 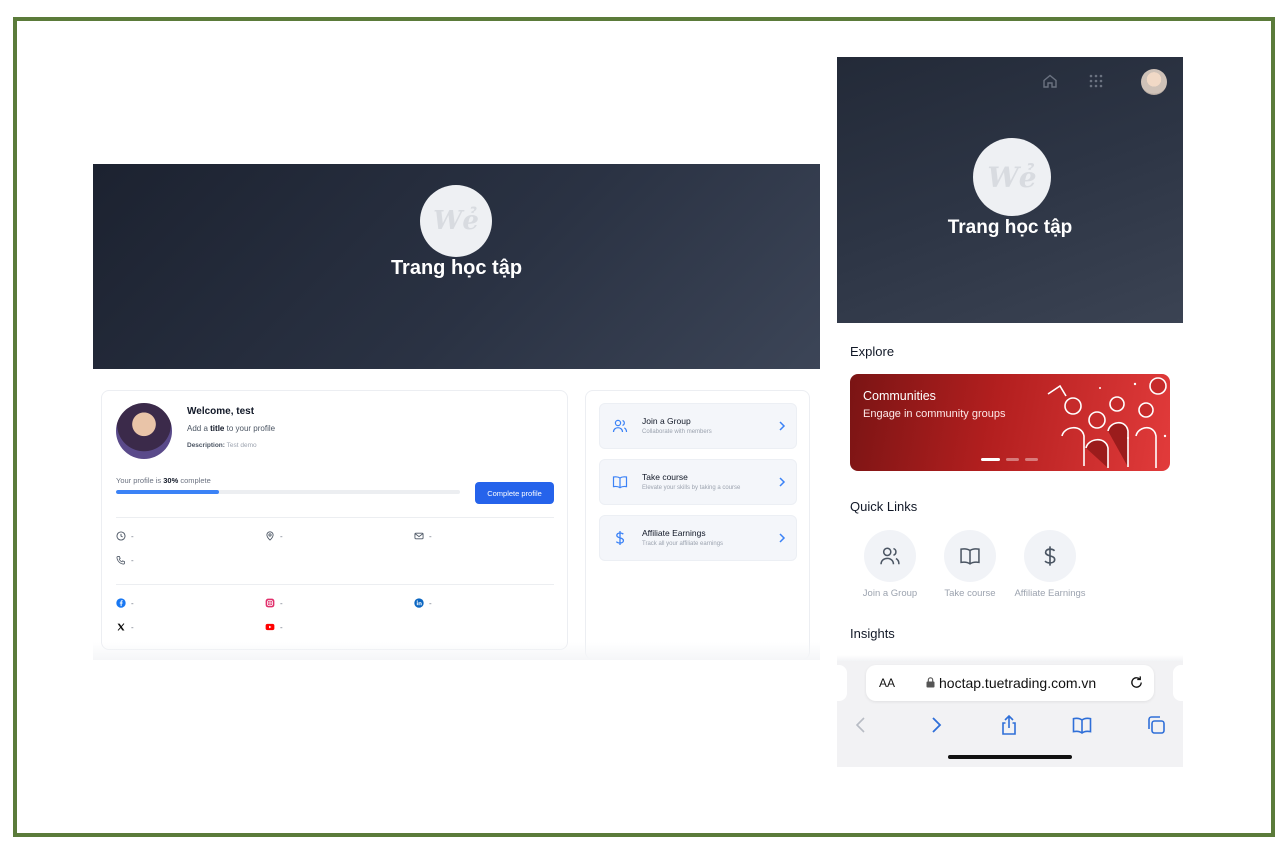 I want to click on progress-prefix: Your profile is, so click(x=140, y=480).